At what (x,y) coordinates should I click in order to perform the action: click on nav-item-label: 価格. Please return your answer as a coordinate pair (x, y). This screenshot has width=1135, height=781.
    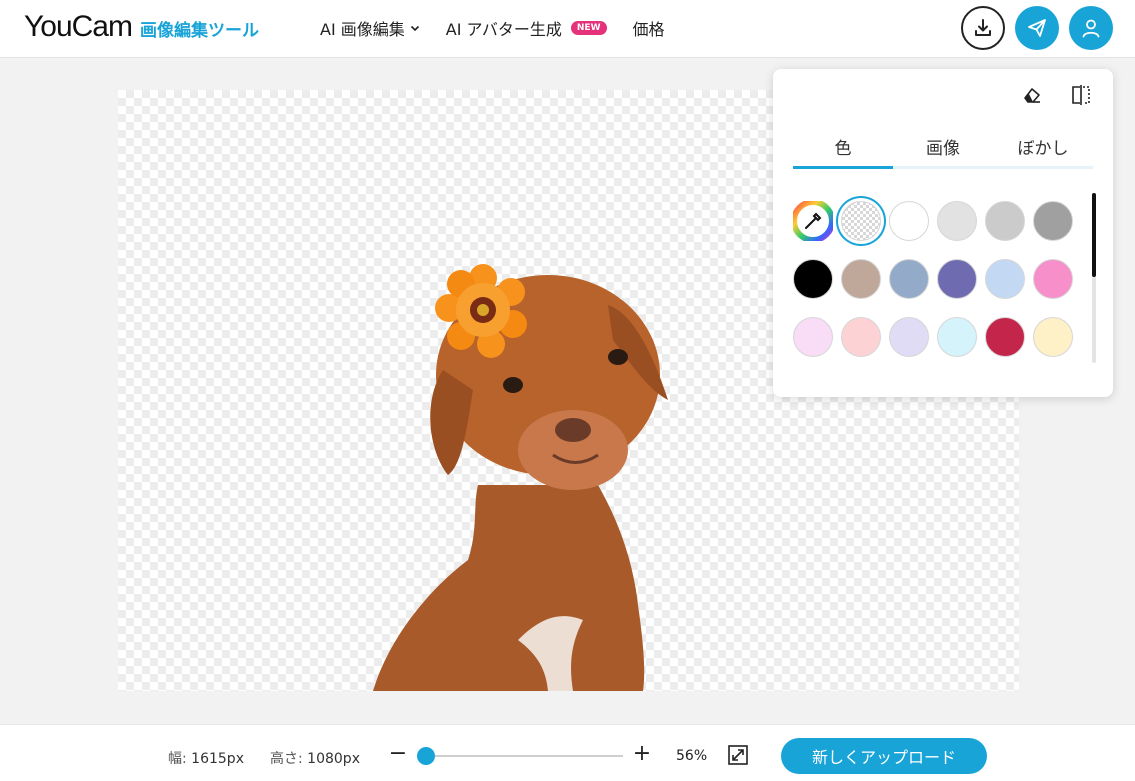
    Looking at the image, I should click on (648, 29).